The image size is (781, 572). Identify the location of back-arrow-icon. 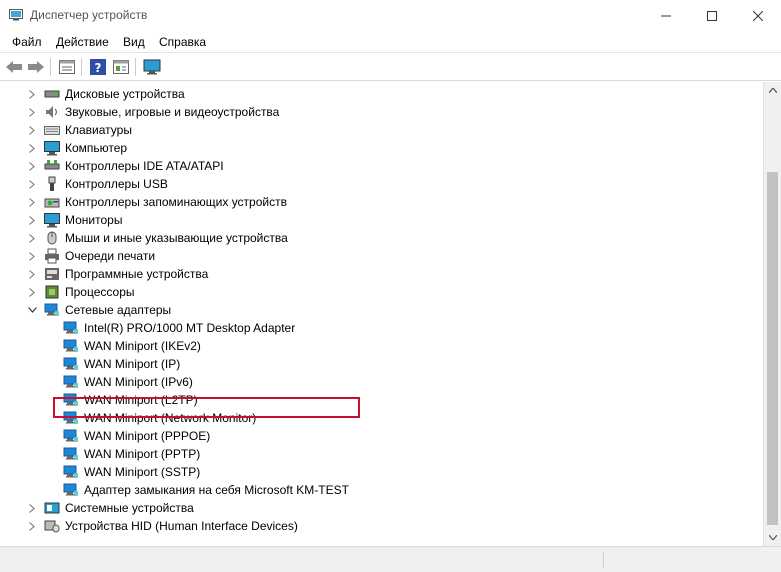
(14, 67).